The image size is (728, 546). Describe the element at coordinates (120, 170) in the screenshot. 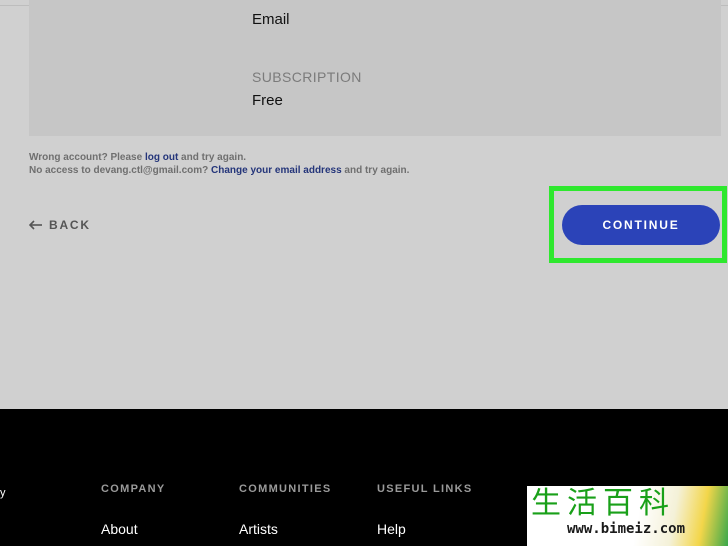

I see `help-text-prefix: No access to devang.ctl@gmail.com?` at that location.